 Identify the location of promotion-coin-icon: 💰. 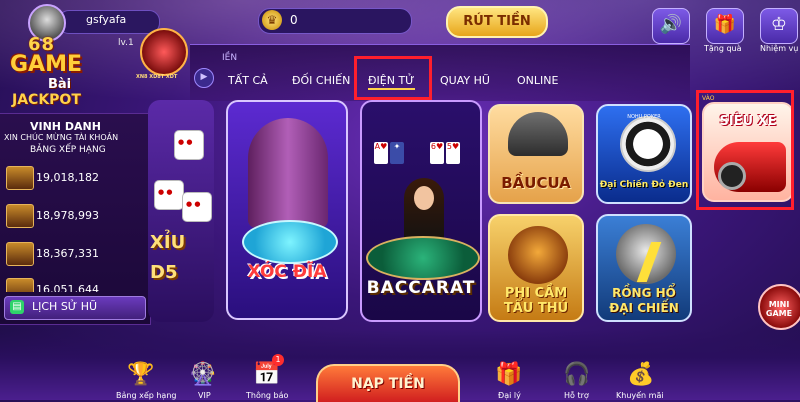
(641, 375).